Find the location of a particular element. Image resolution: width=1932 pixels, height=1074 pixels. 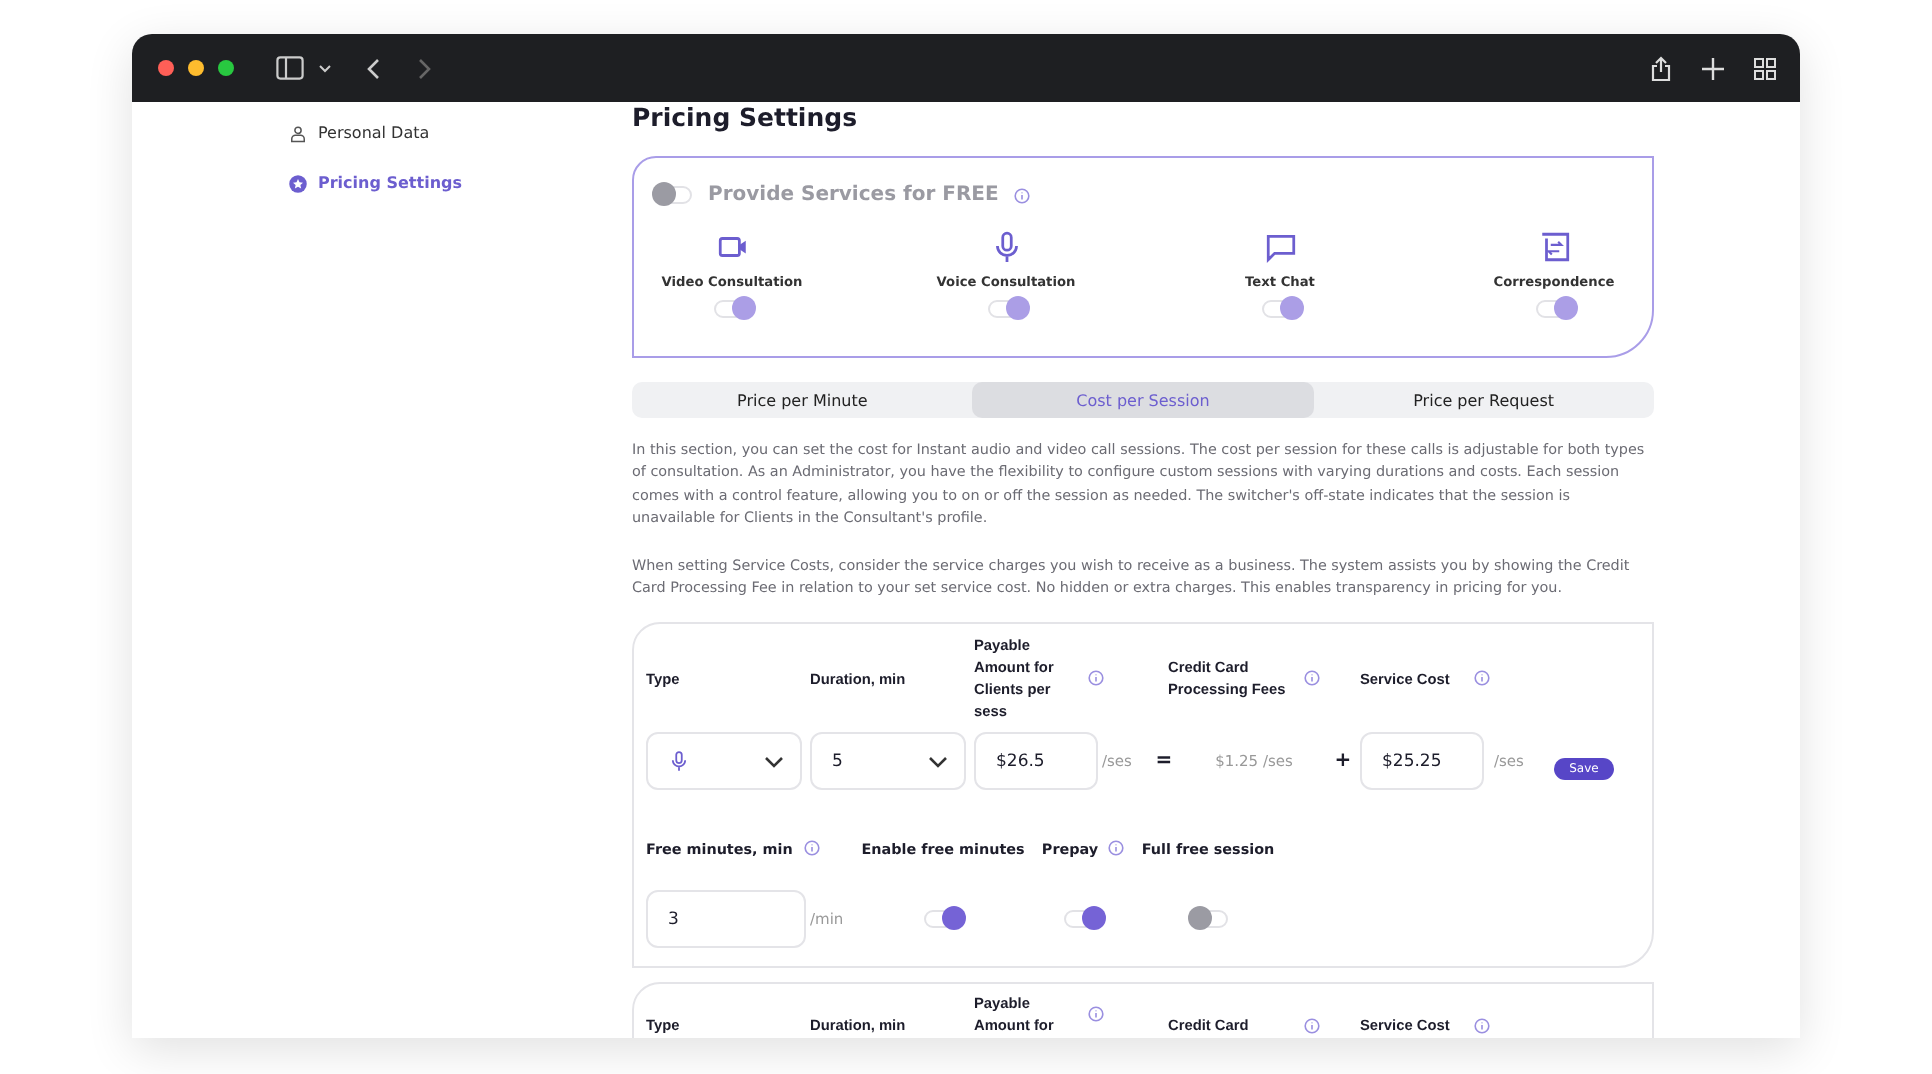

document-arrows-icon is located at coordinates (1554, 247).